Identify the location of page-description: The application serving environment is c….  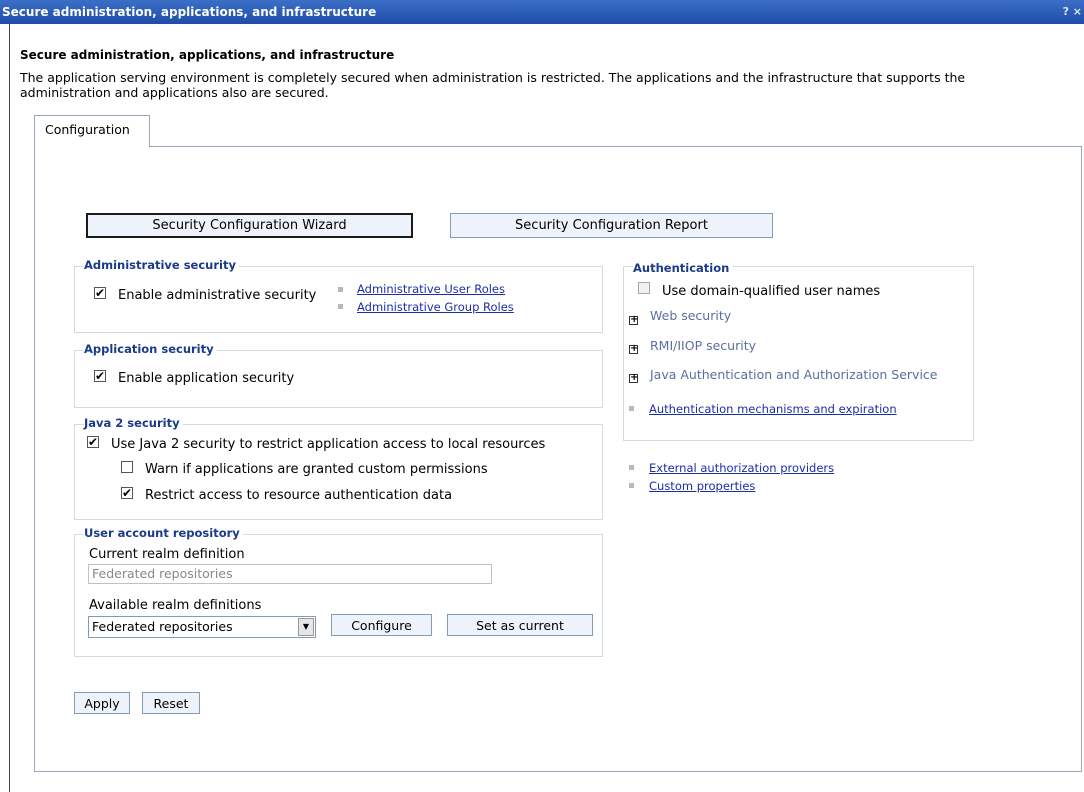
(493, 85).